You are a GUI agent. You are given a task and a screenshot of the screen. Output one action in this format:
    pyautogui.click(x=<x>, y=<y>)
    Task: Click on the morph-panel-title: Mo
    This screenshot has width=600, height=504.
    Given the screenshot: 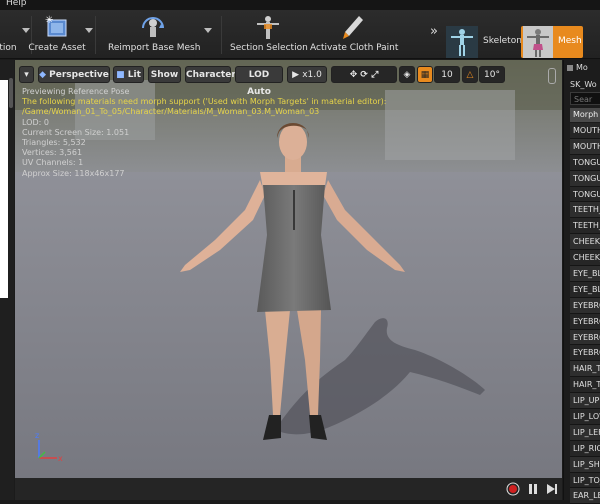 What is the action you would take?
    pyautogui.click(x=582, y=67)
    